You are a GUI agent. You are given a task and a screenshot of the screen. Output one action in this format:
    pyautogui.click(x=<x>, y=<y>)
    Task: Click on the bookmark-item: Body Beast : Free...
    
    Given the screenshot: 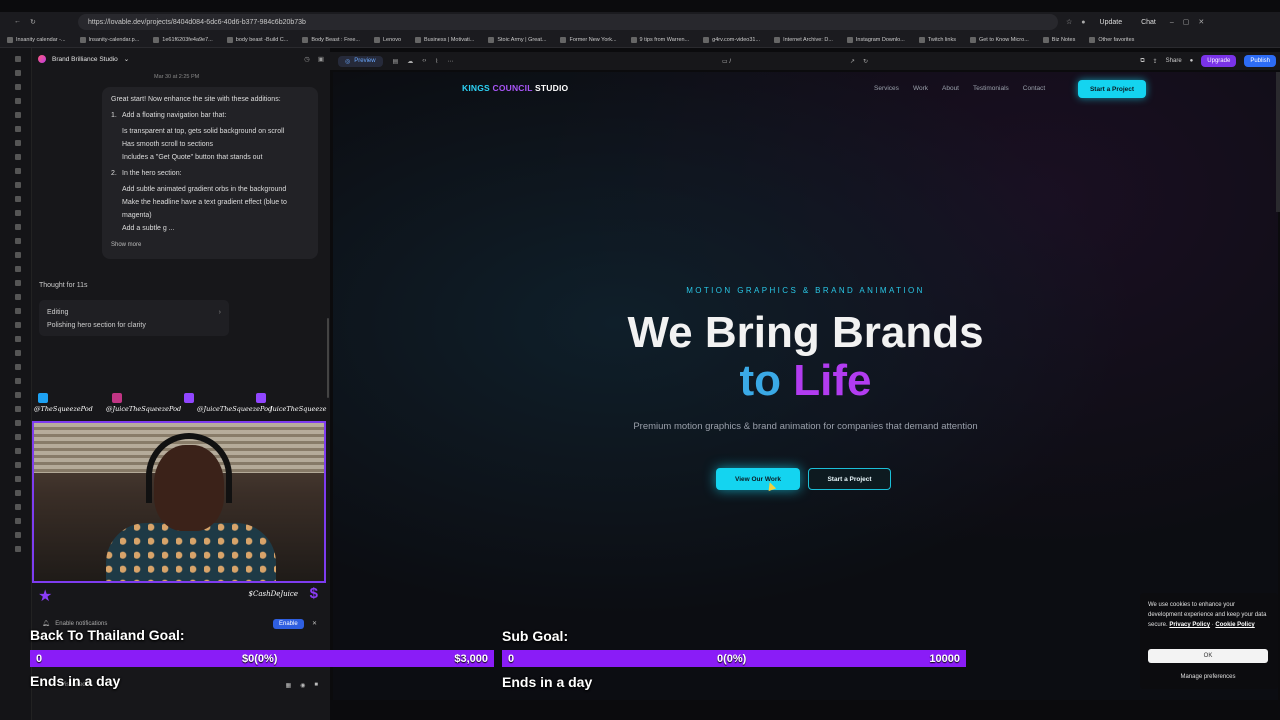 What is the action you would take?
    pyautogui.click(x=331, y=39)
    